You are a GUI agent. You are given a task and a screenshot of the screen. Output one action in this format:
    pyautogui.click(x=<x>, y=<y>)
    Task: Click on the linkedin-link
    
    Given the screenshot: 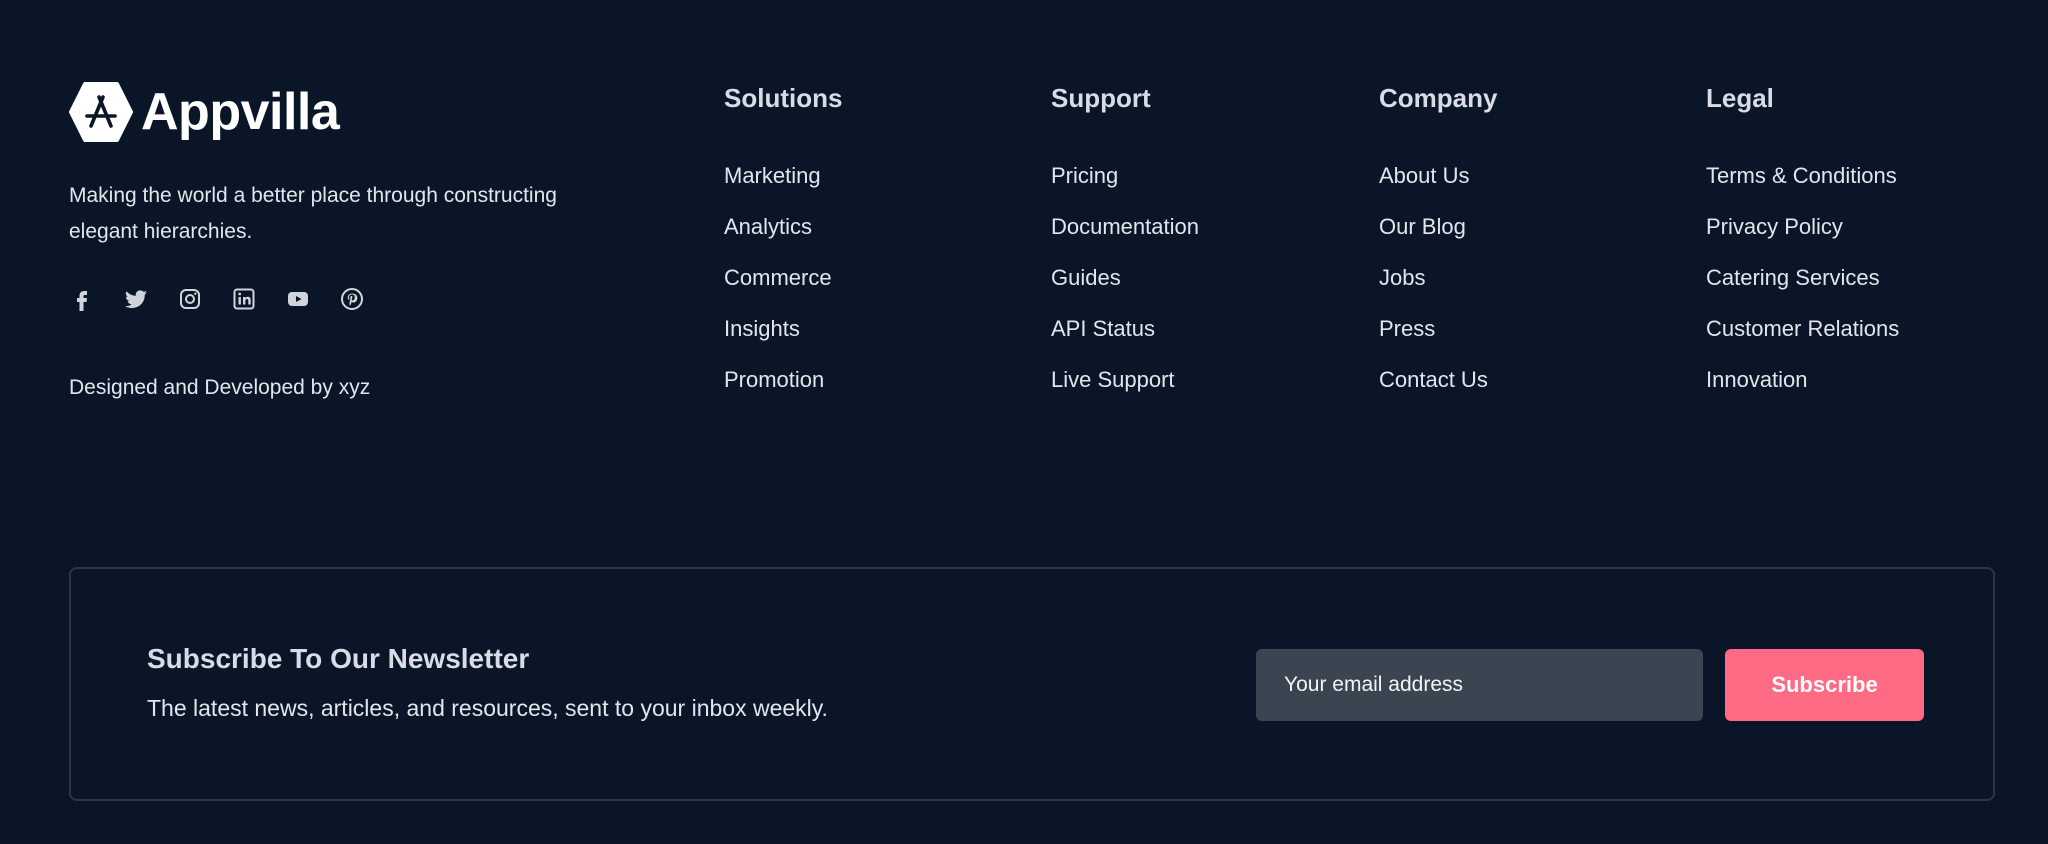 What is the action you would take?
    pyautogui.click(x=244, y=299)
    